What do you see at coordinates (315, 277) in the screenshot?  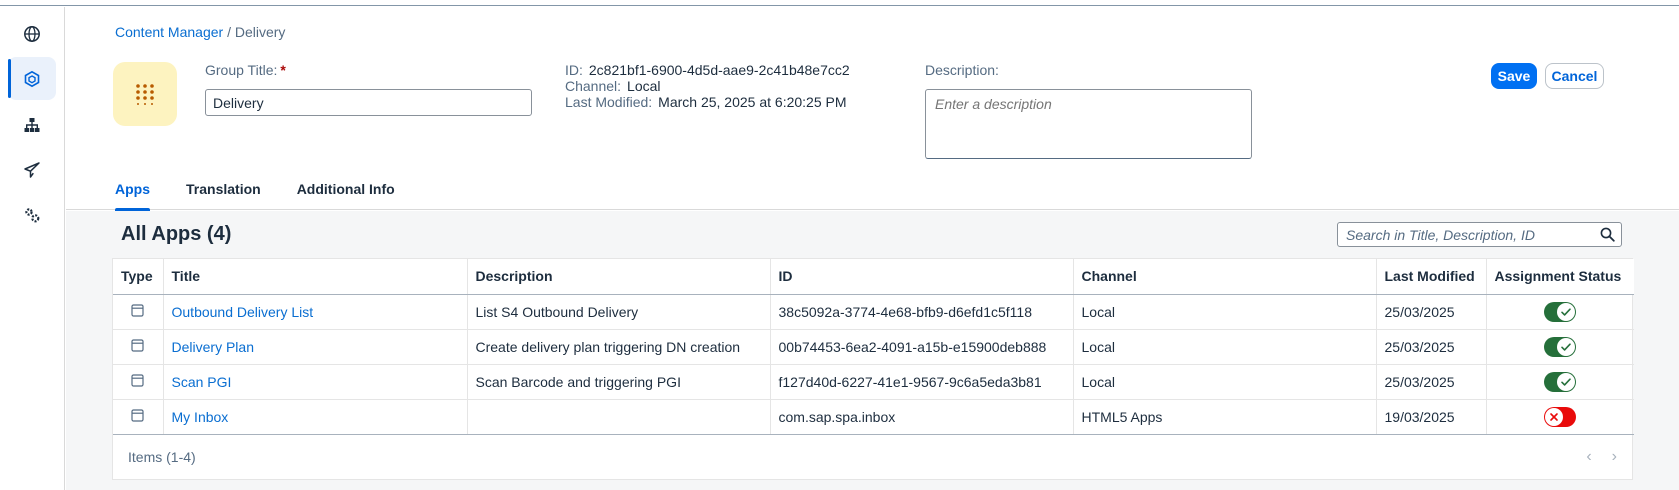 I see `column-header-title: Title` at bounding box center [315, 277].